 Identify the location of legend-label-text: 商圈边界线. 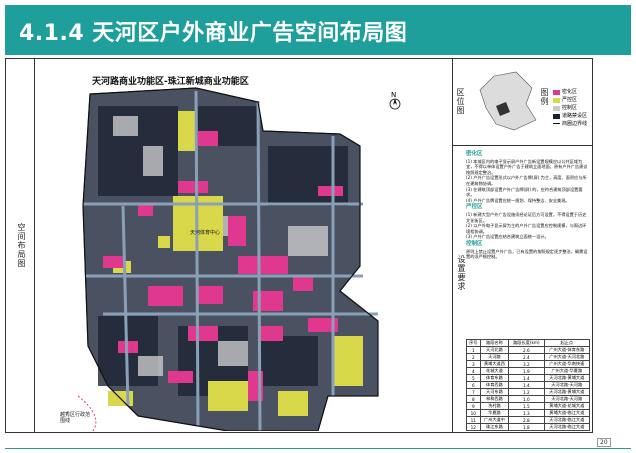
(575, 124).